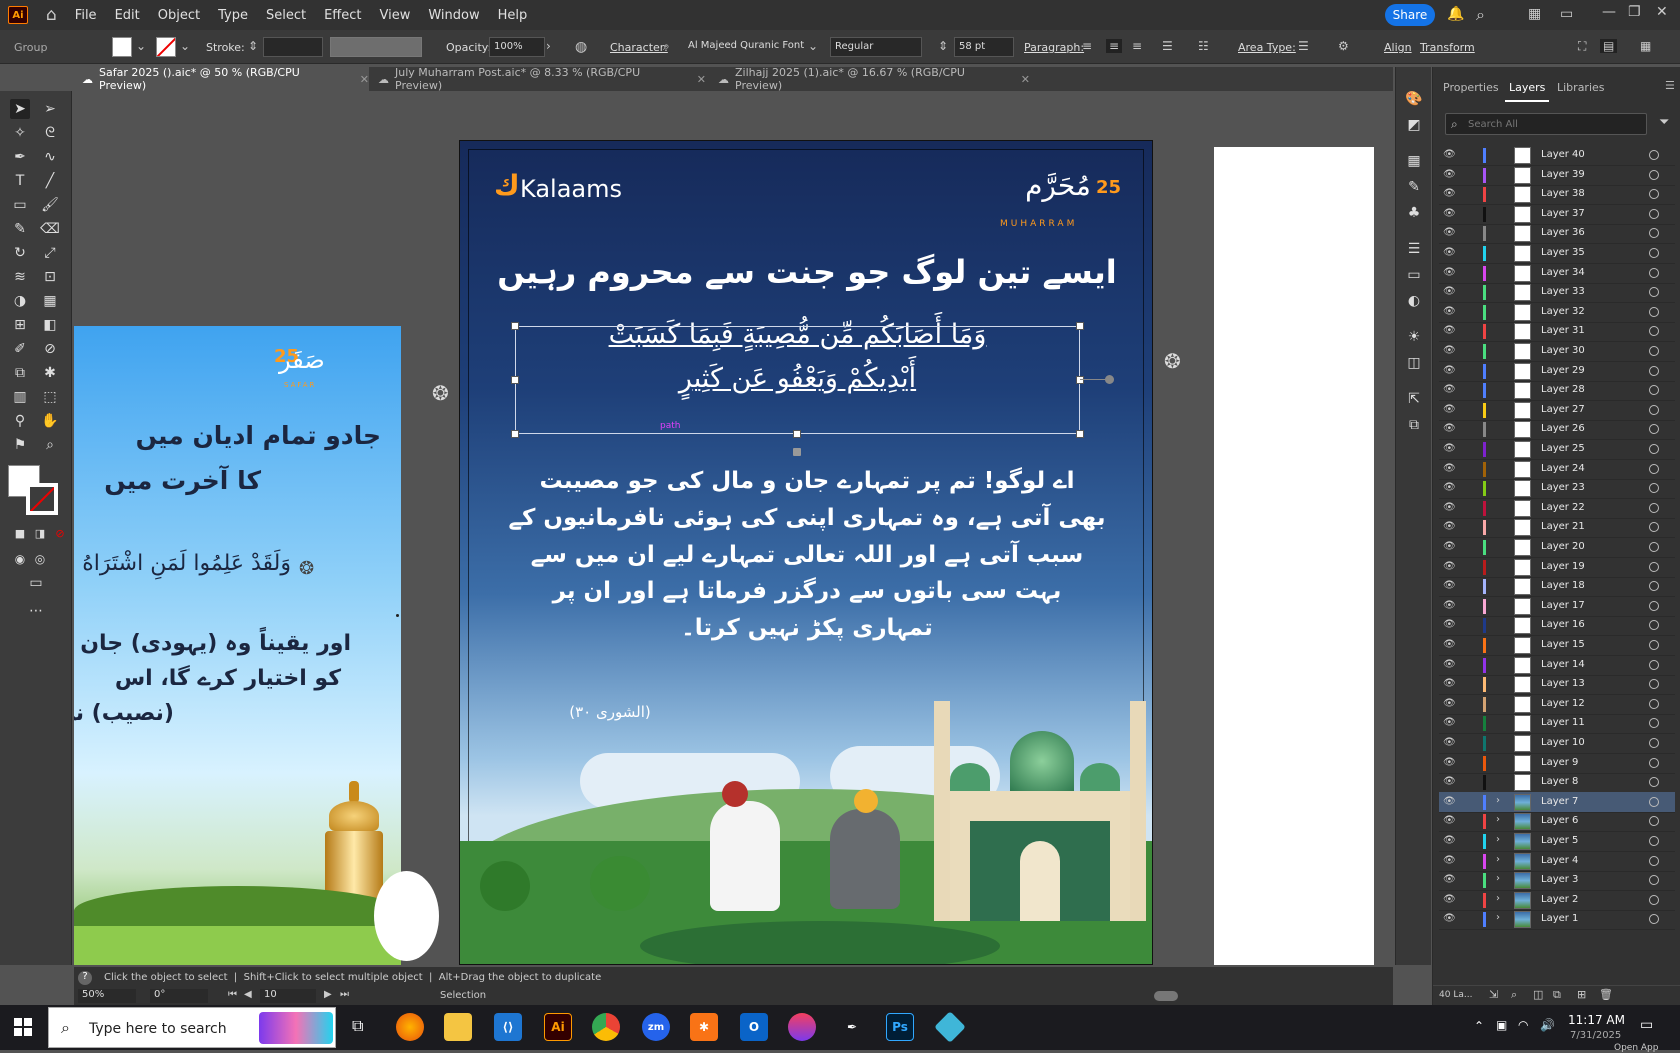 This screenshot has height=1053, width=1680. What do you see at coordinates (1414, 187) in the screenshot?
I see `brushes-icon: ✎` at bounding box center [1414, 187].